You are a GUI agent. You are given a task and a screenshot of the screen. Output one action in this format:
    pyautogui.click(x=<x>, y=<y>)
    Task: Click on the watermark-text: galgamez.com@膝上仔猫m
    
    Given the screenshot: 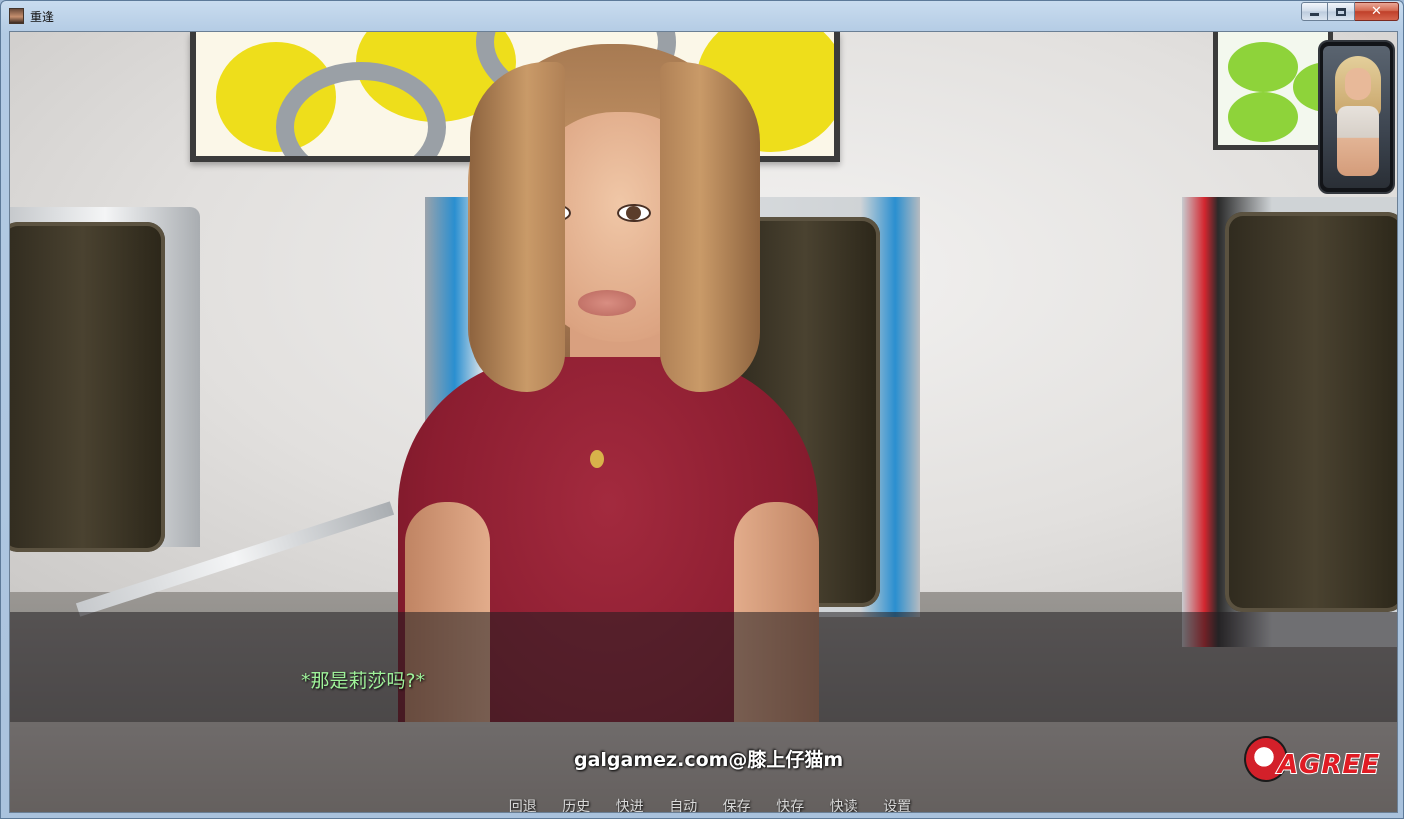 What is the action you would take?
    pyautogui.click(x=709, y=760)
    